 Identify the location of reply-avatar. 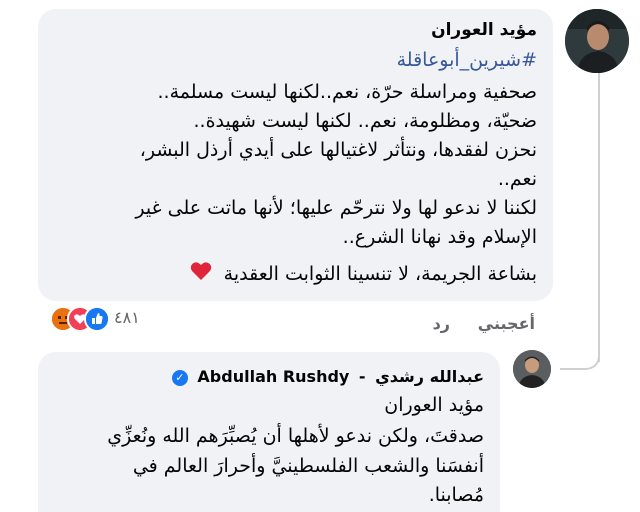
(532, 369).